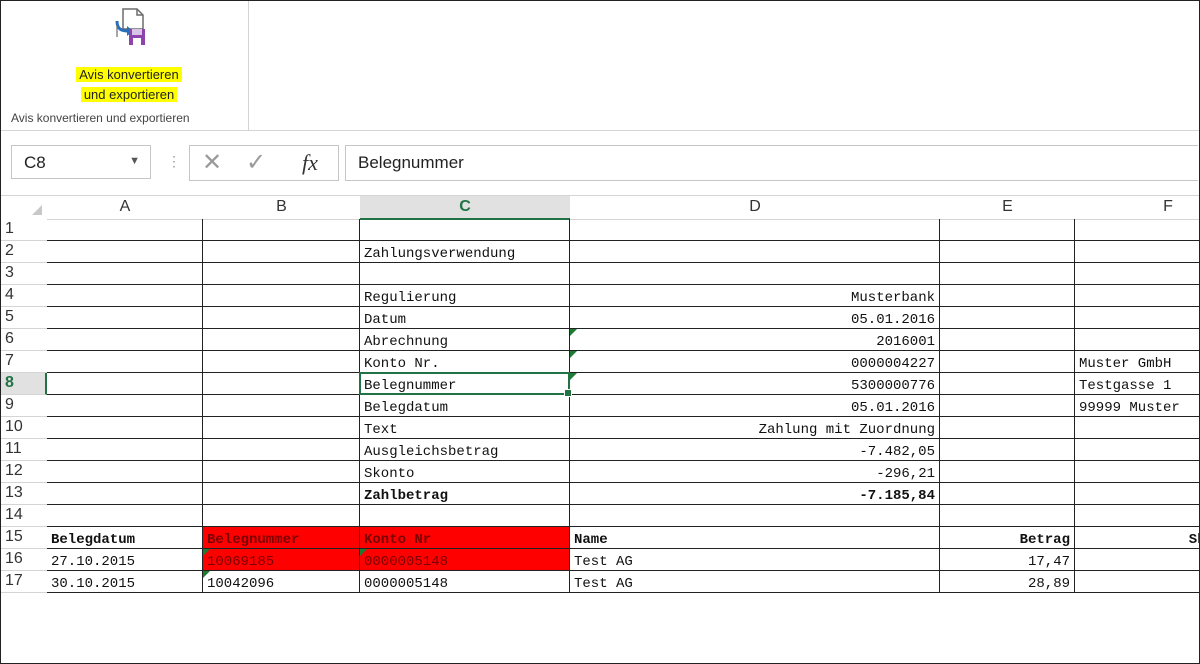 Image resolution: width=1200 pixels, height=664 pixels. I want to click on cell-b13, so click(281, 494).